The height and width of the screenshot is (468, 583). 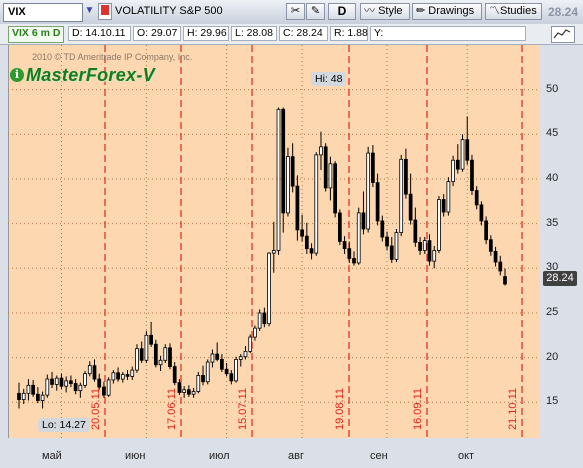 What do you see at coordinates (105, 11) in the screenshot?
I see `link-symbol-icon` at bounding box center [105, 11].